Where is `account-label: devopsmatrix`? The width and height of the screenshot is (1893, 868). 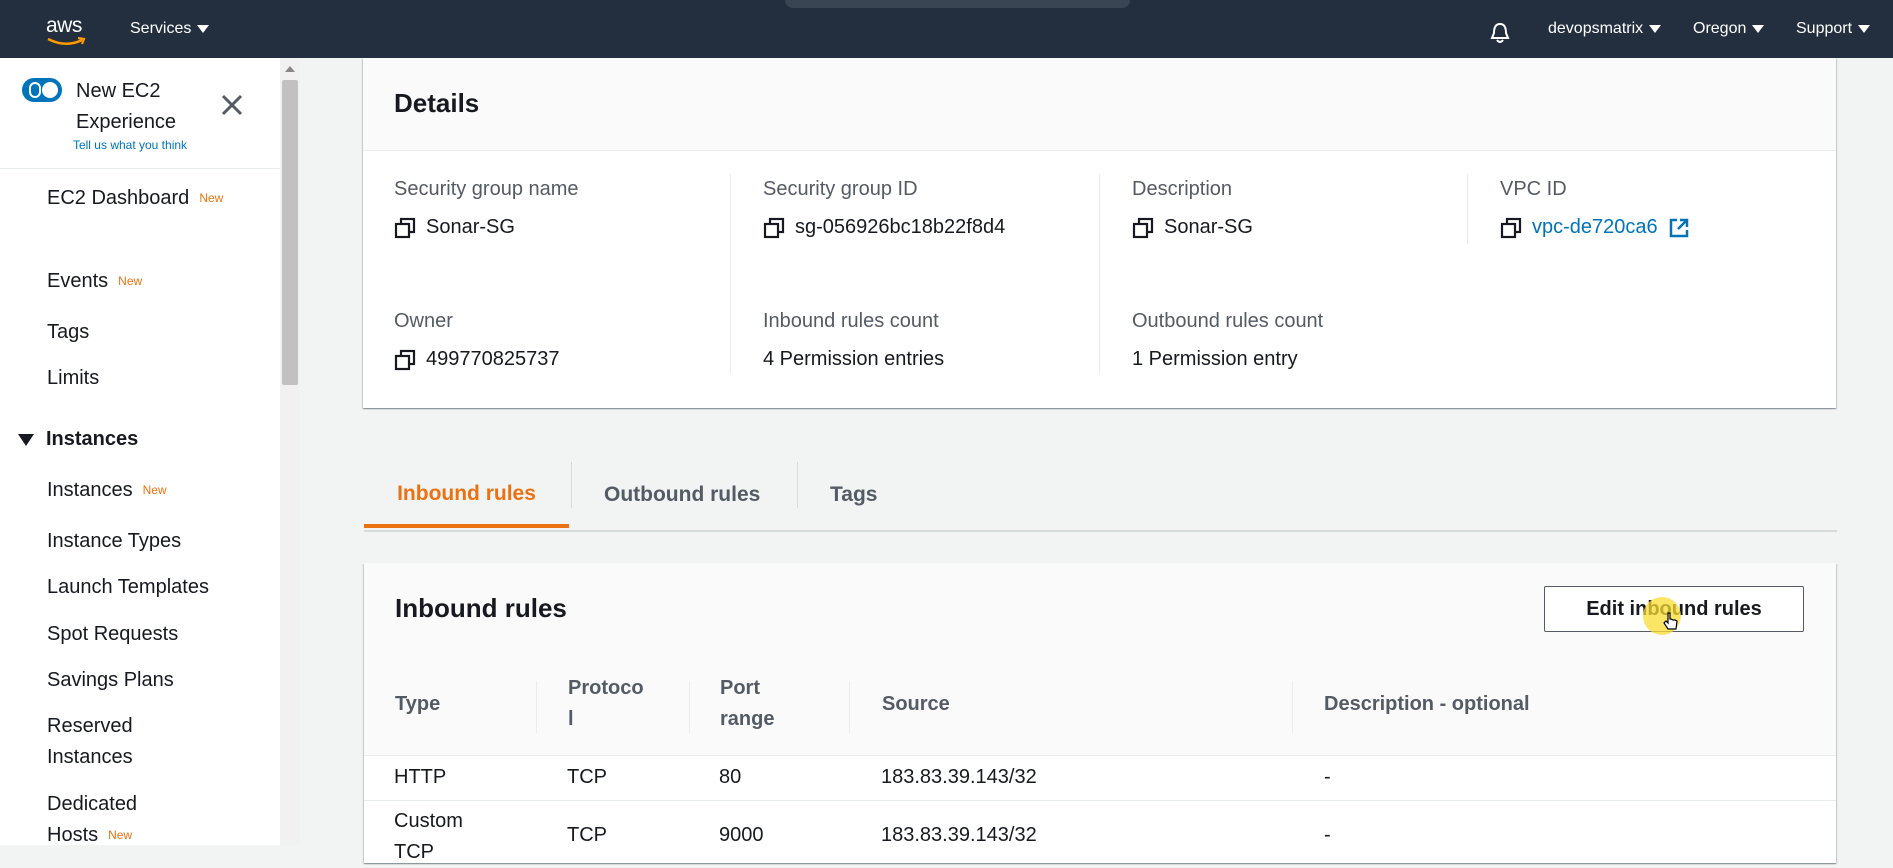 account-label: devopsmatrix is located at coordinates (1596, 28).